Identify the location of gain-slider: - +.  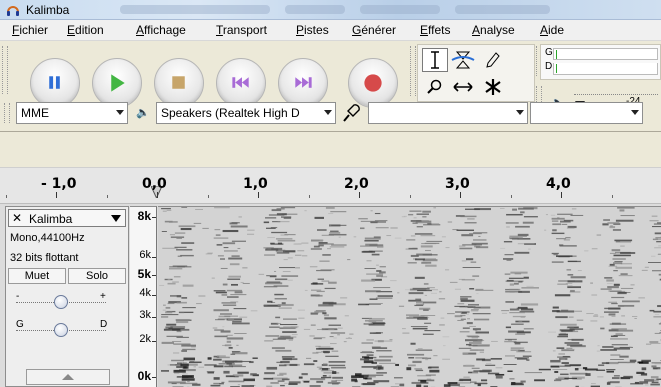
(65, 300).